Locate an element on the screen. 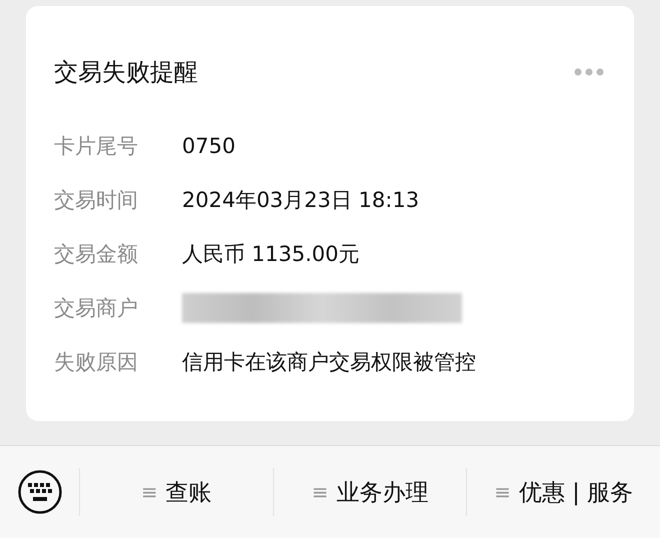 This screenshot has height=538, width=660. field-label: 交易金额 is located at coordinates (96, 254).